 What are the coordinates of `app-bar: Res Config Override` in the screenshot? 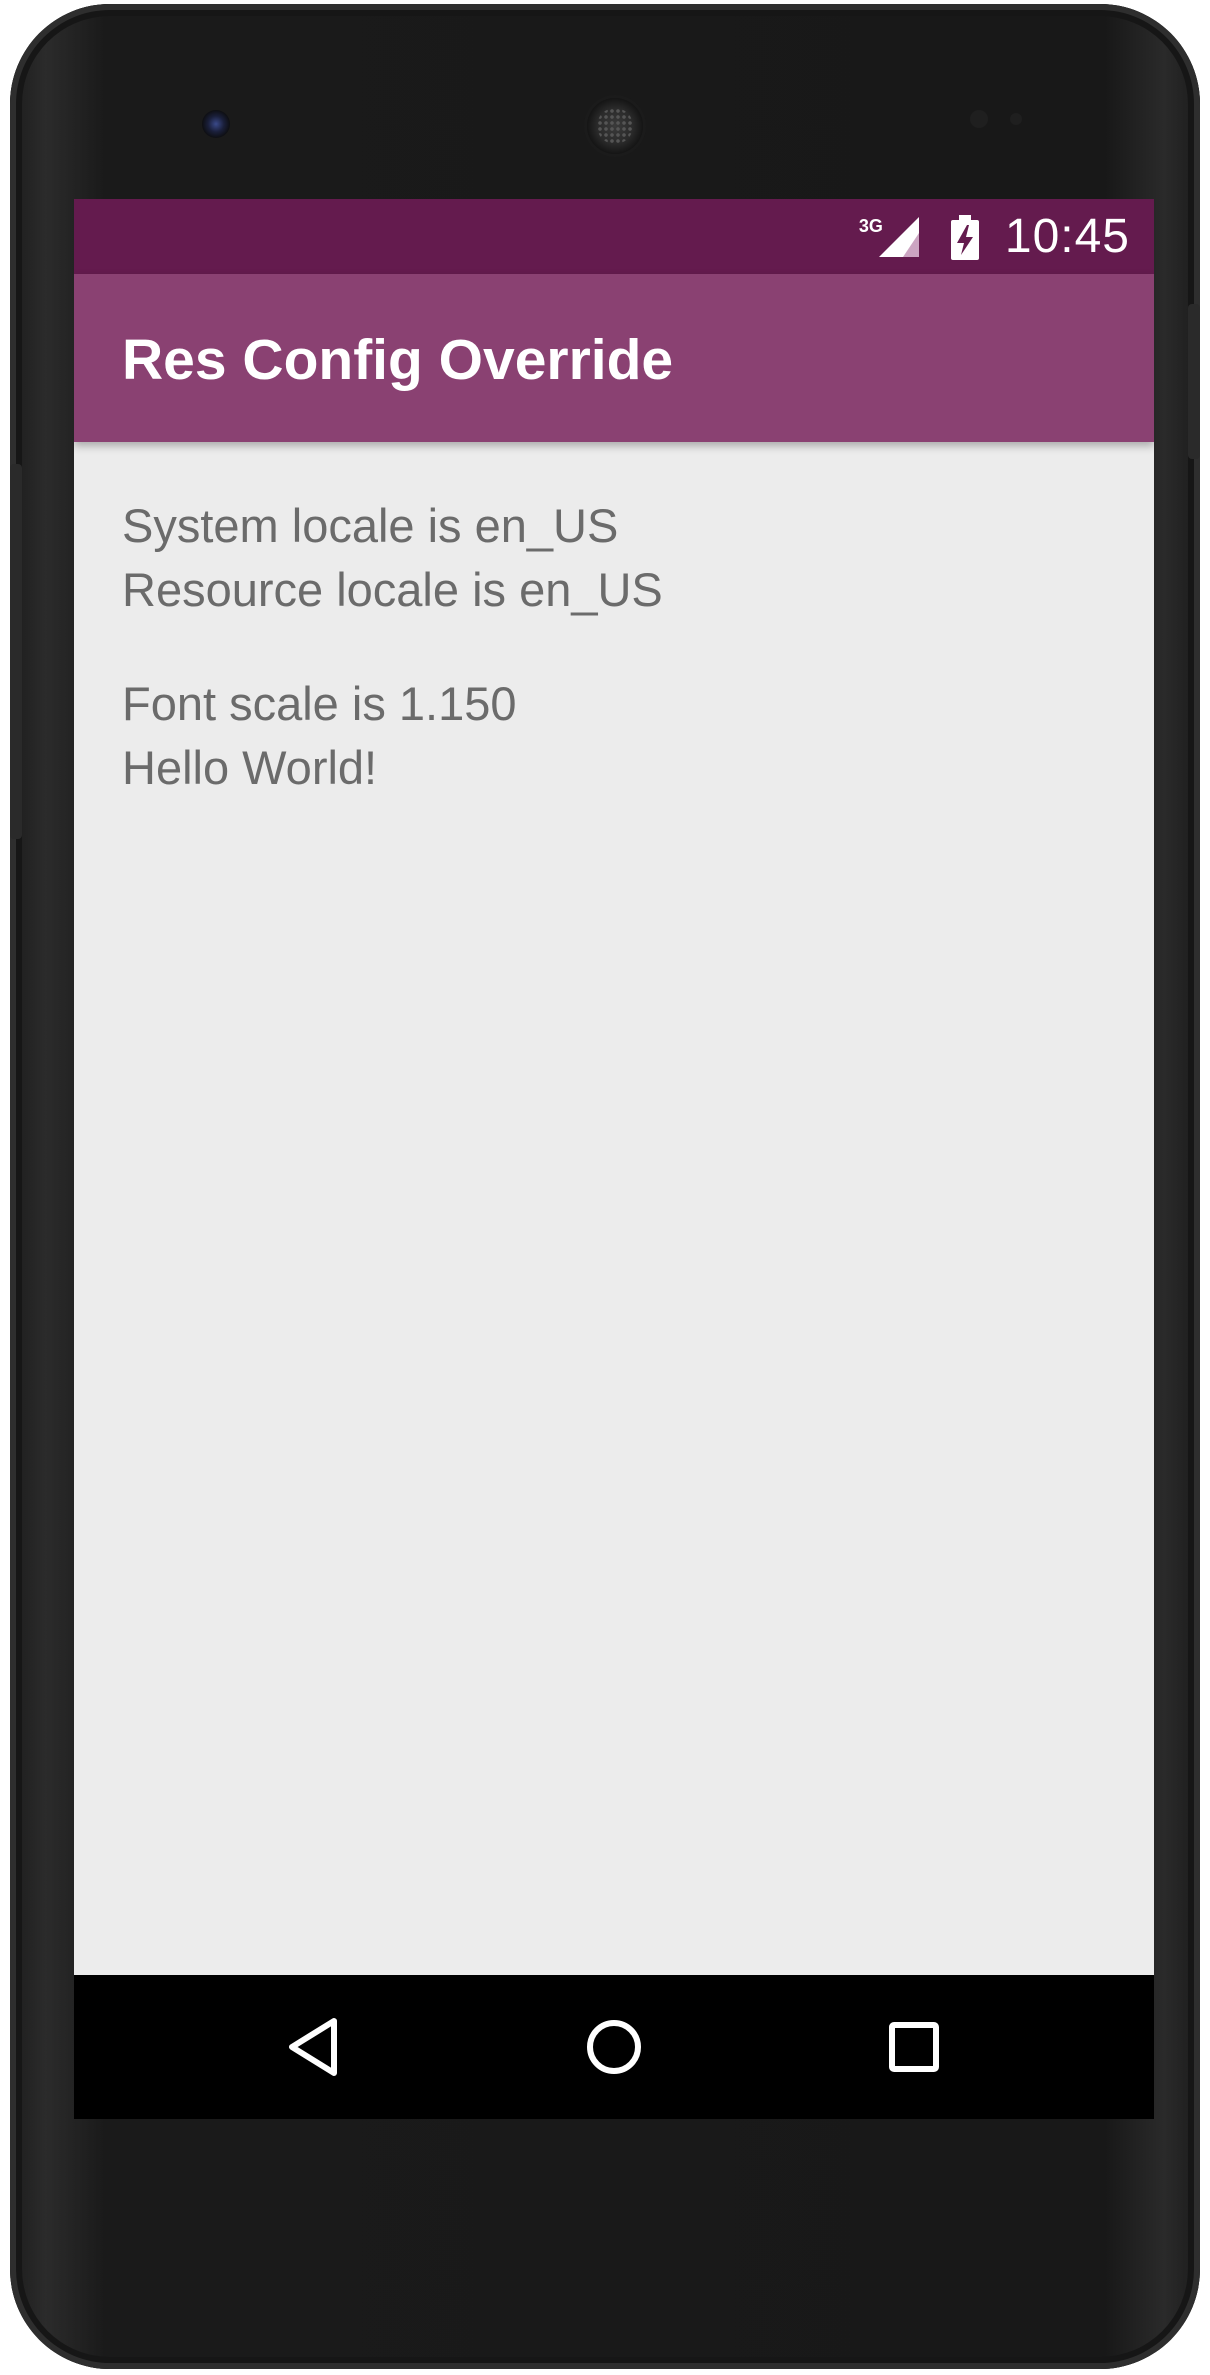 It's located at (614, 358).